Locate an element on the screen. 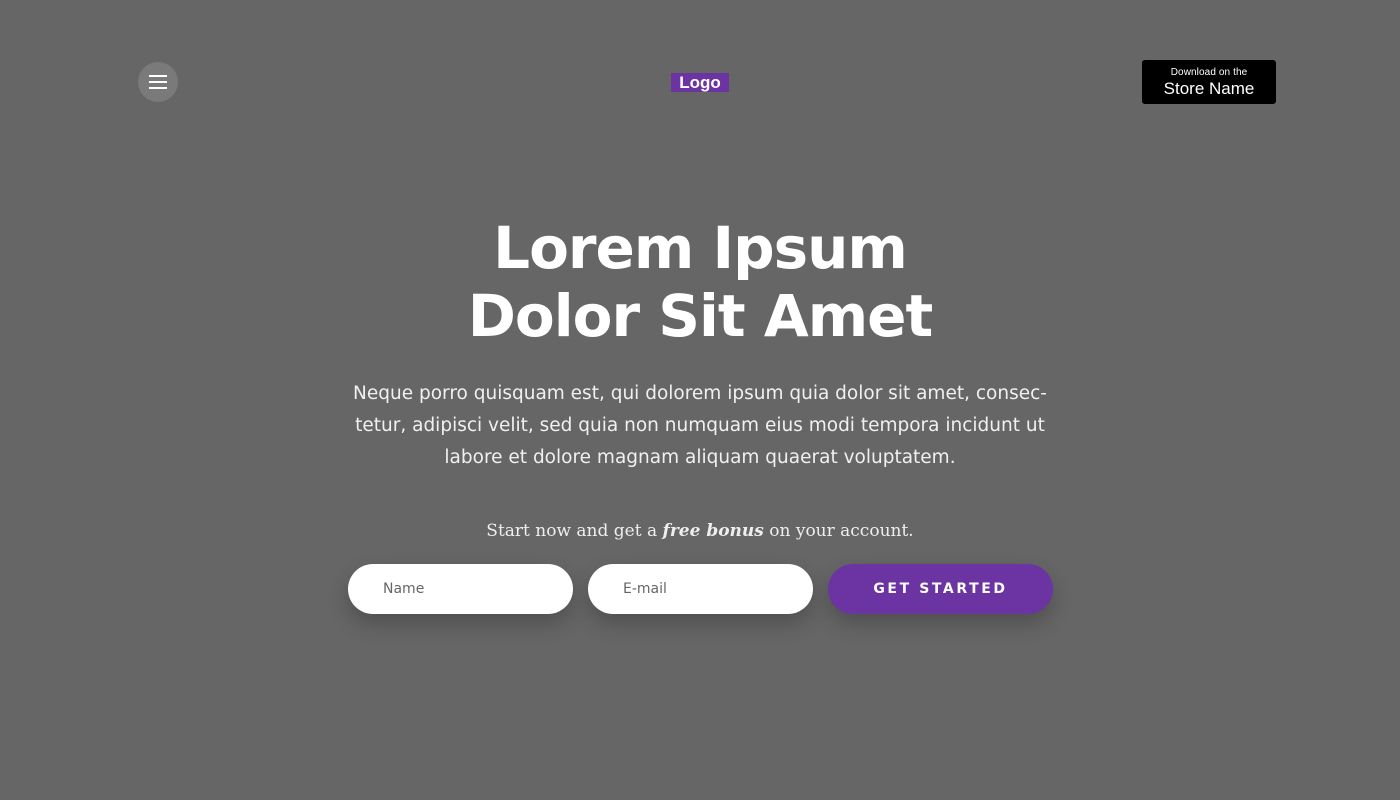 This screenshot has width=1400, height=800. name-input is located at coordinates (460, 589).